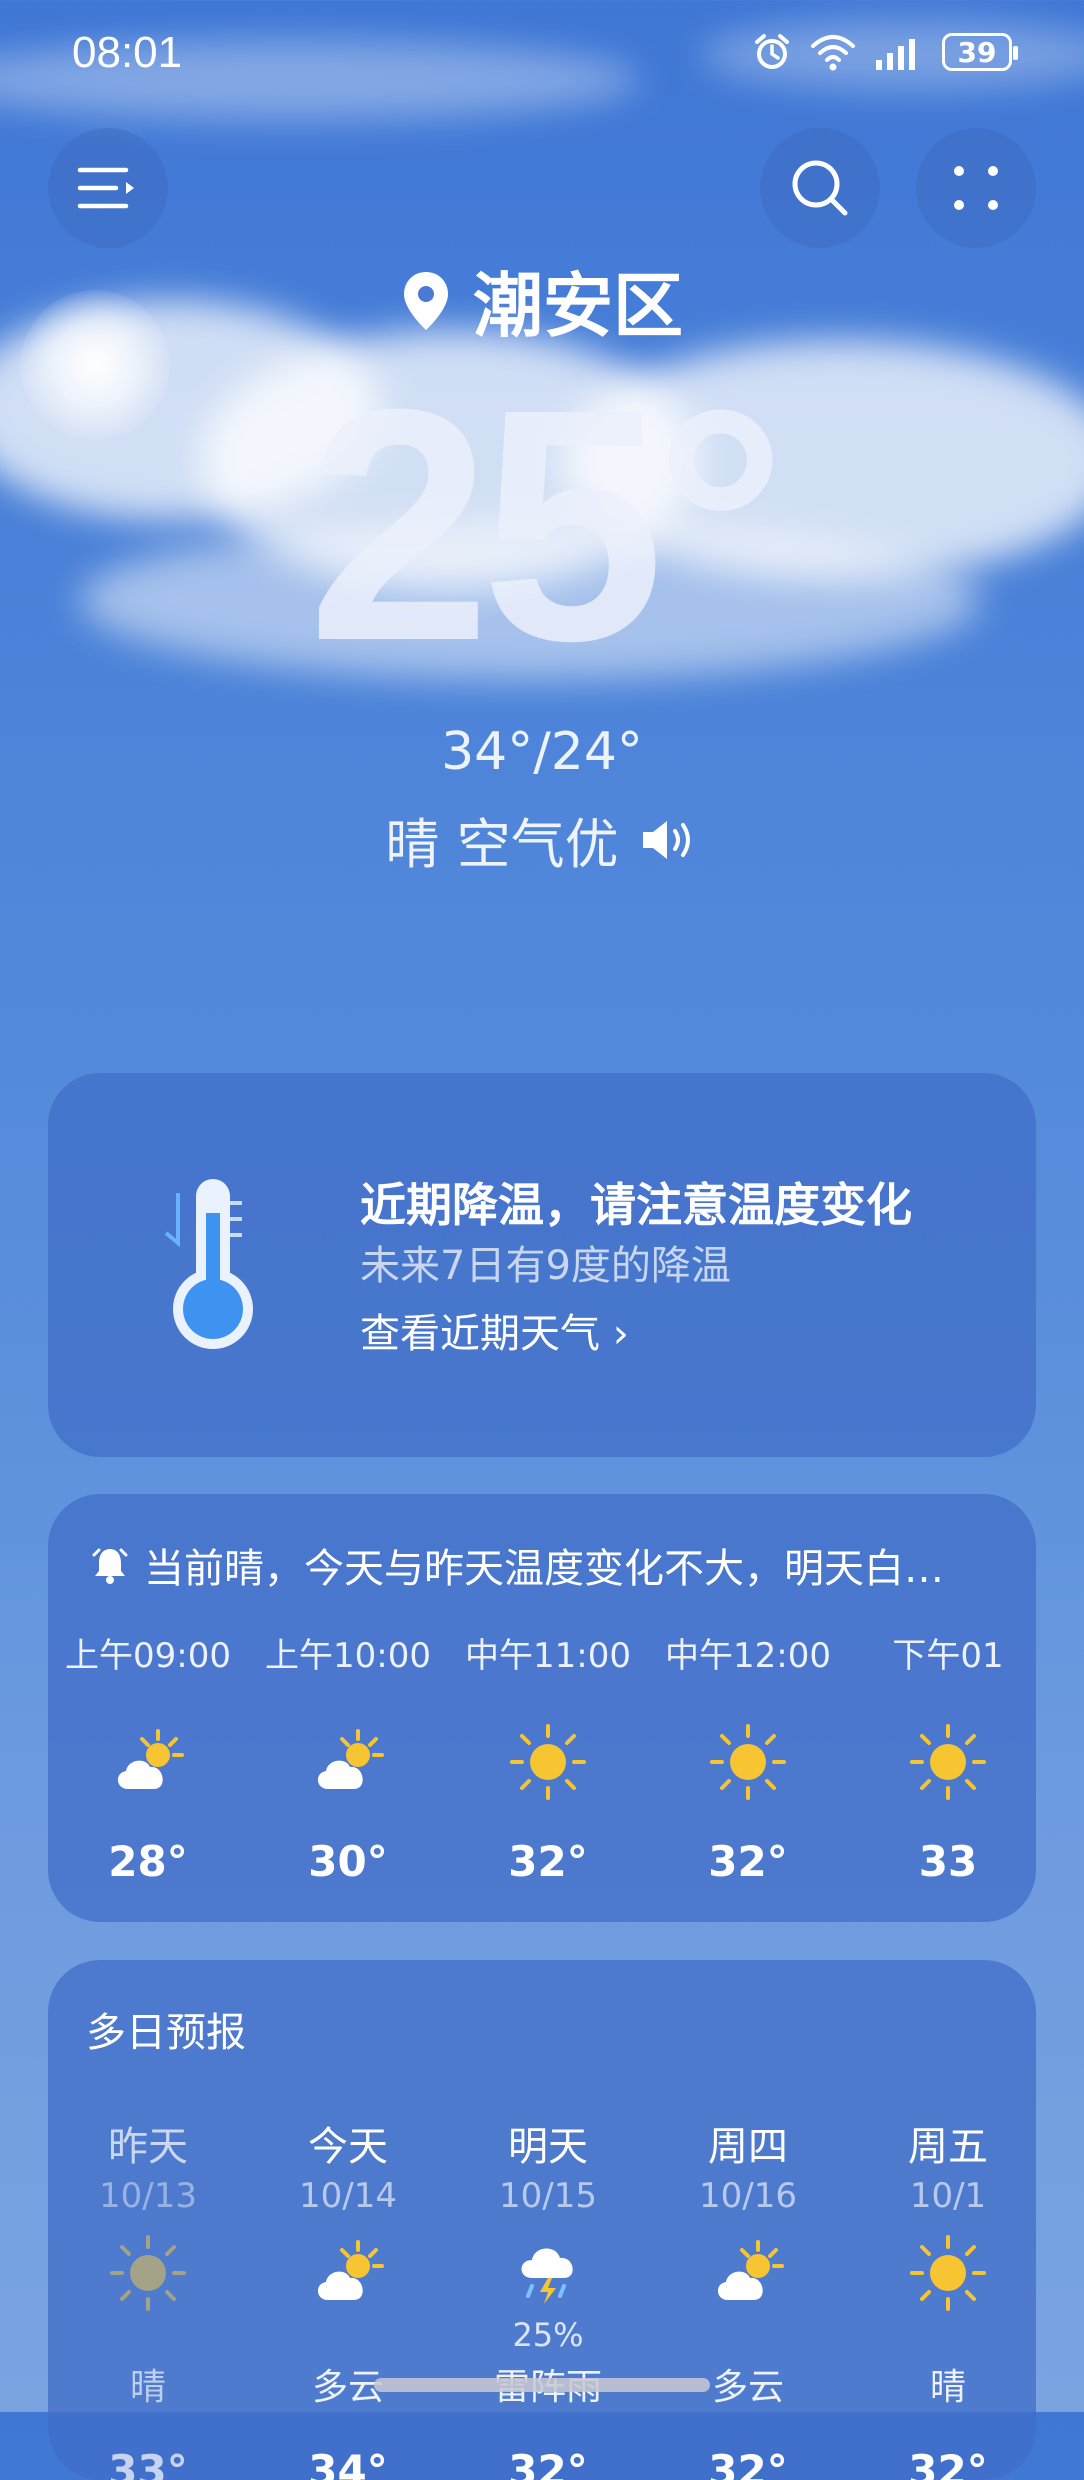  I want to click on day-date: 10/1, so click(948, 2196).